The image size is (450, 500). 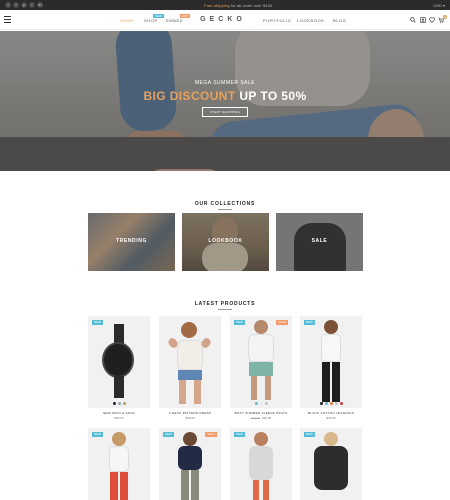 What do you see at coordinates (189, 96) in the screenshot?
I see `hero-title-accent: BIG DISCOUNT` at bounding box center [189, 96].